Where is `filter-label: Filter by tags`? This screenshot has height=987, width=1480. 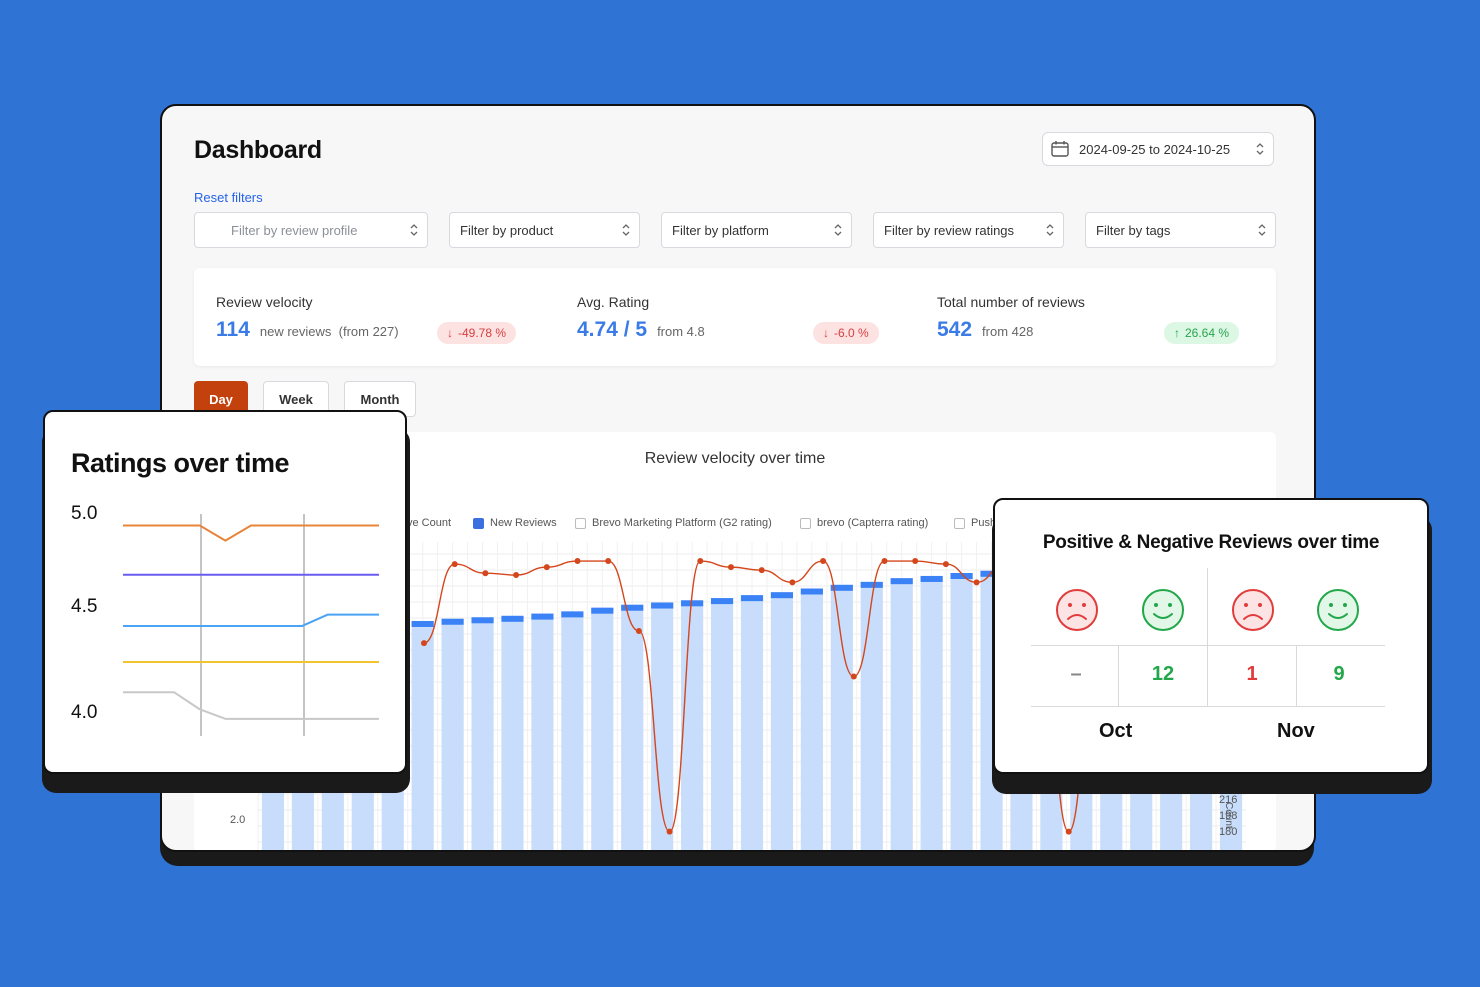 filter-label: Filter by tags is located at coordinates (1133, 230).